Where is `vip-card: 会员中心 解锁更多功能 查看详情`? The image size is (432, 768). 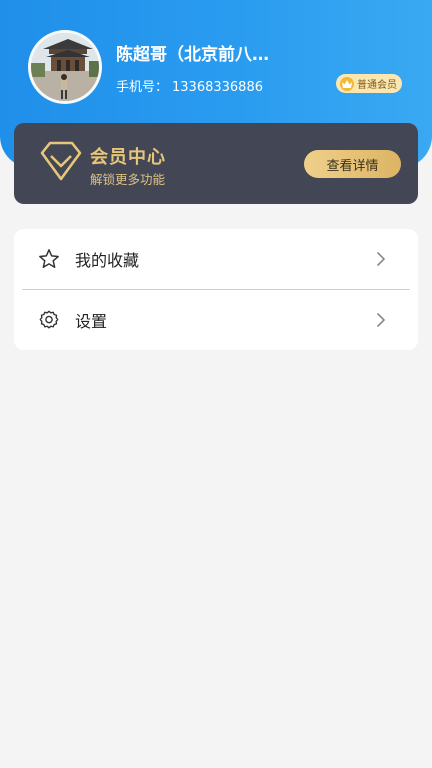 vip-card: 会员中心 解锁更多功能 查看详情 is located at coordinates (216, 163).